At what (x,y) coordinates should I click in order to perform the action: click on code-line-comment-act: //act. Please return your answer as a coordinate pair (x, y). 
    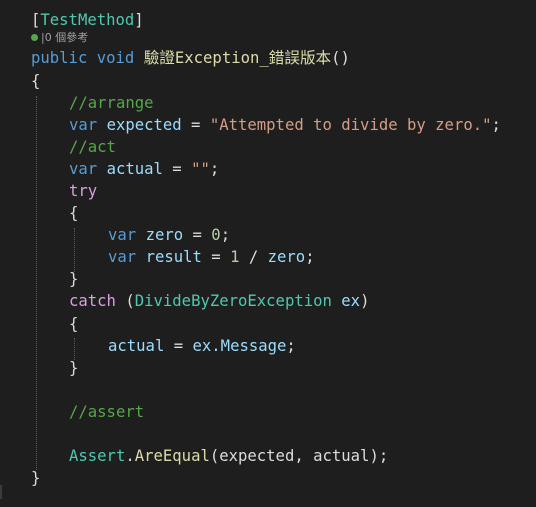
    Looking at the image, I should click on (92, 147).